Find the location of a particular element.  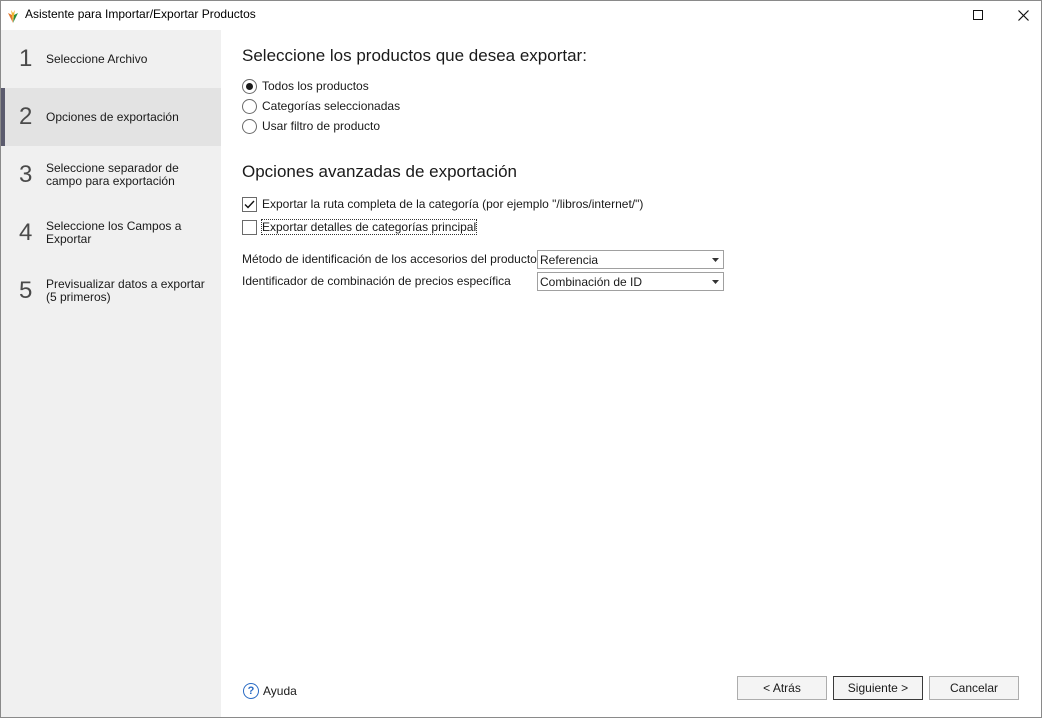

radio-label: Usar filtro de producto is located at coordinates (321, 126).